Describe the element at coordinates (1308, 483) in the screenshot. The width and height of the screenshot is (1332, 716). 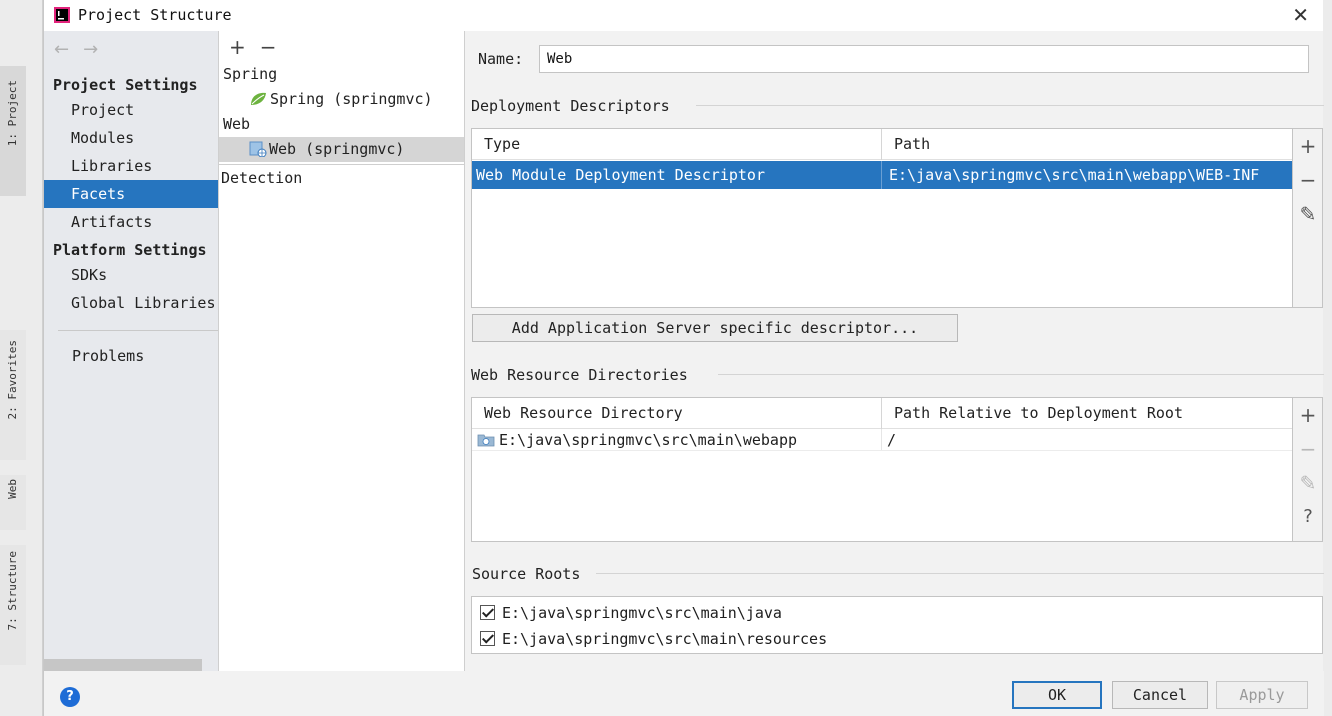
I see `edit-web-resource-icon: ✎` at that location.